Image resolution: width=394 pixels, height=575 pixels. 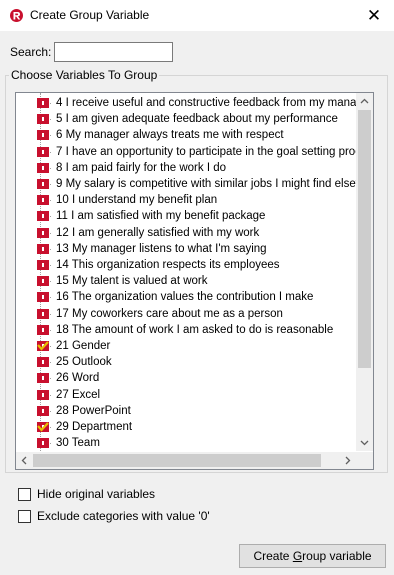 I want to click on close-icon: ✕, so click(x=374, y=15).